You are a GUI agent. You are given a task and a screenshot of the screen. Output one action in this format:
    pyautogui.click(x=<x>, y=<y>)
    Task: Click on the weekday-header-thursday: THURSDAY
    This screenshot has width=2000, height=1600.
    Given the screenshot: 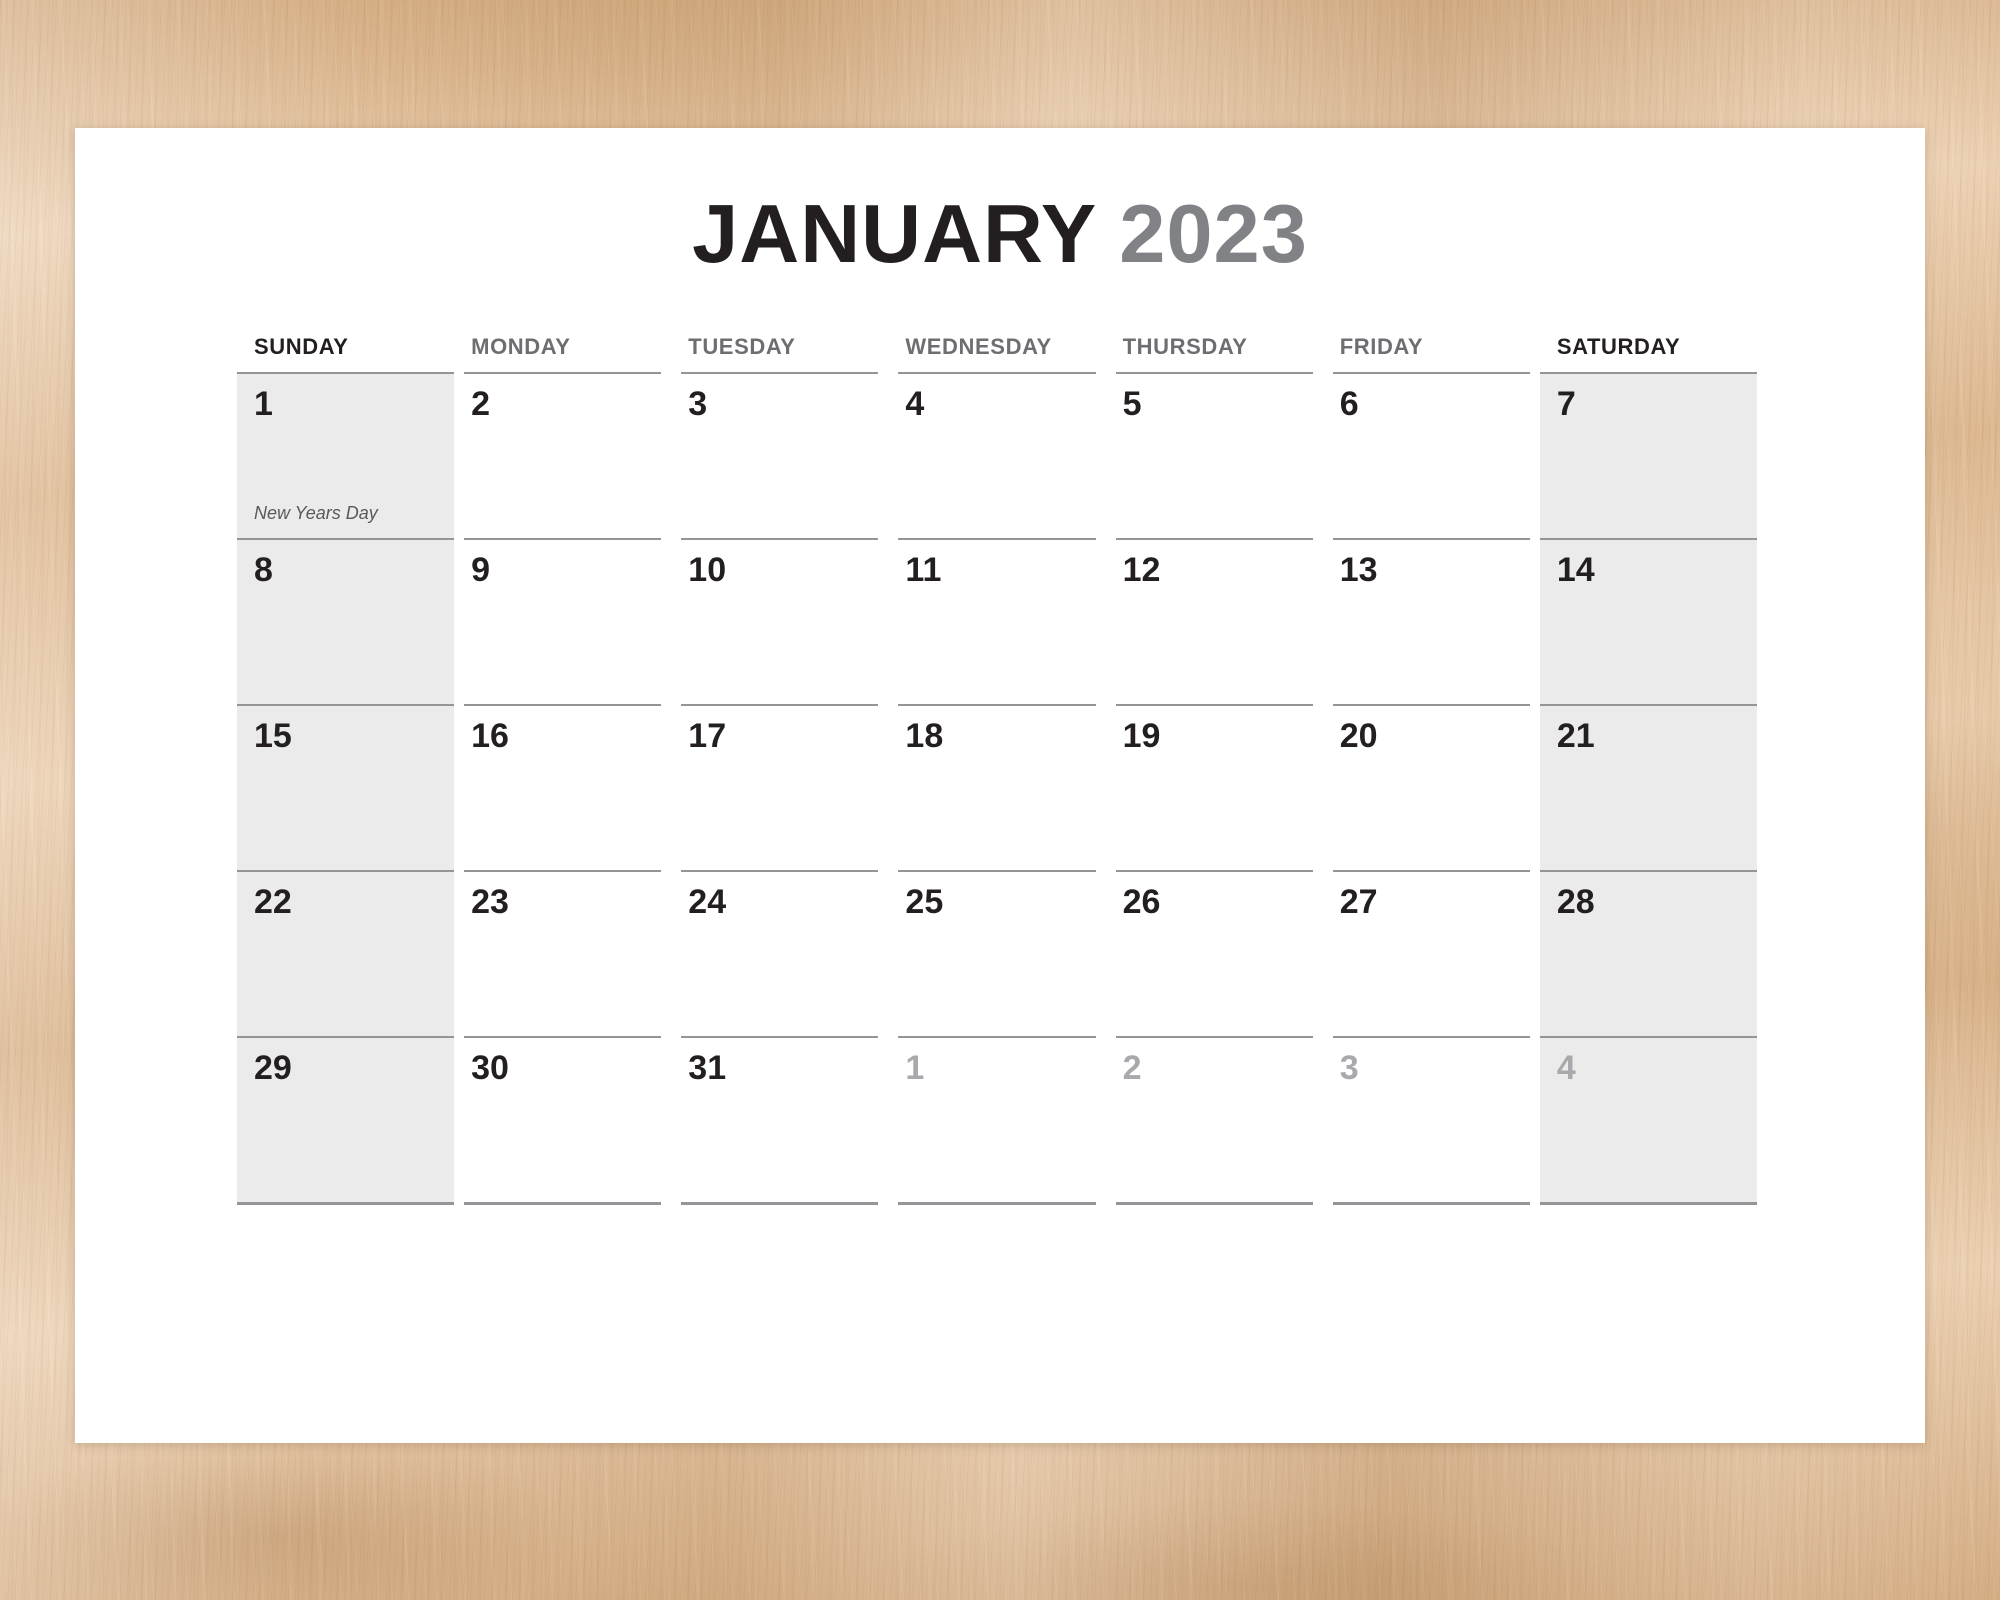 What is the action you would take?
    pyautogui.click(x=1185, y=346)
    